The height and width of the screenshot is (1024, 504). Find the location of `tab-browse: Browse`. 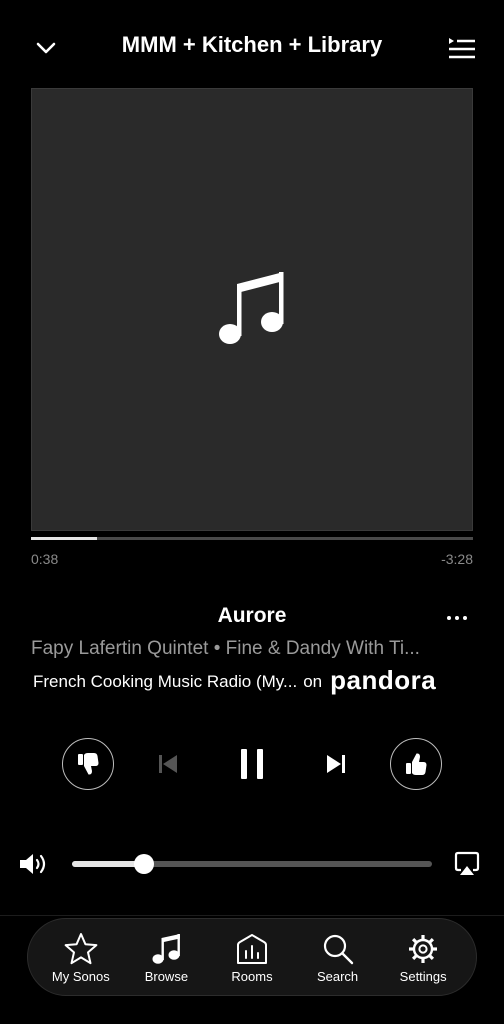

tab-browse: Browse is located at coordinates (166, 957).